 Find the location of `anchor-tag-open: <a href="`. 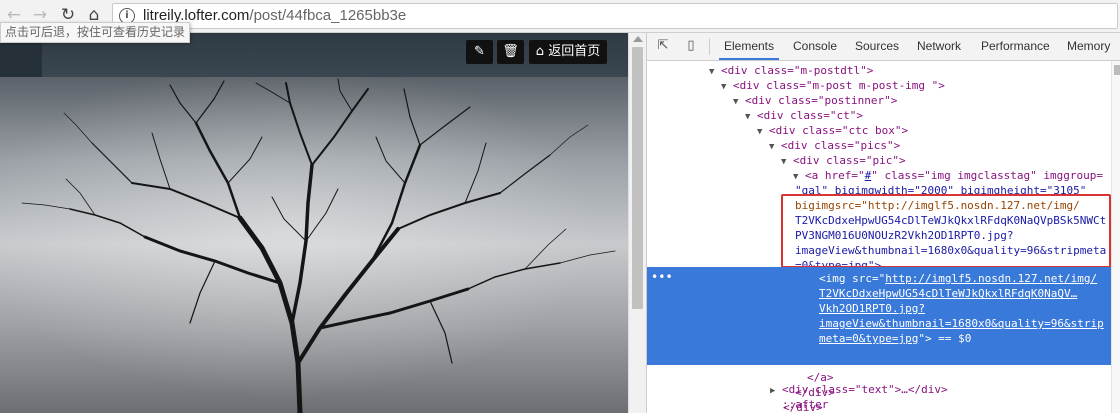

anchor-tag-open: <a href=" is located at coordinates (835, 175).